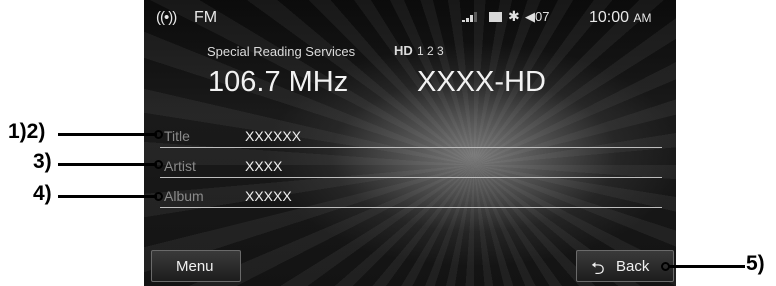 The image size is (776, 286). I want to click on title-row: Title XXXXXX, so click(411, 136).